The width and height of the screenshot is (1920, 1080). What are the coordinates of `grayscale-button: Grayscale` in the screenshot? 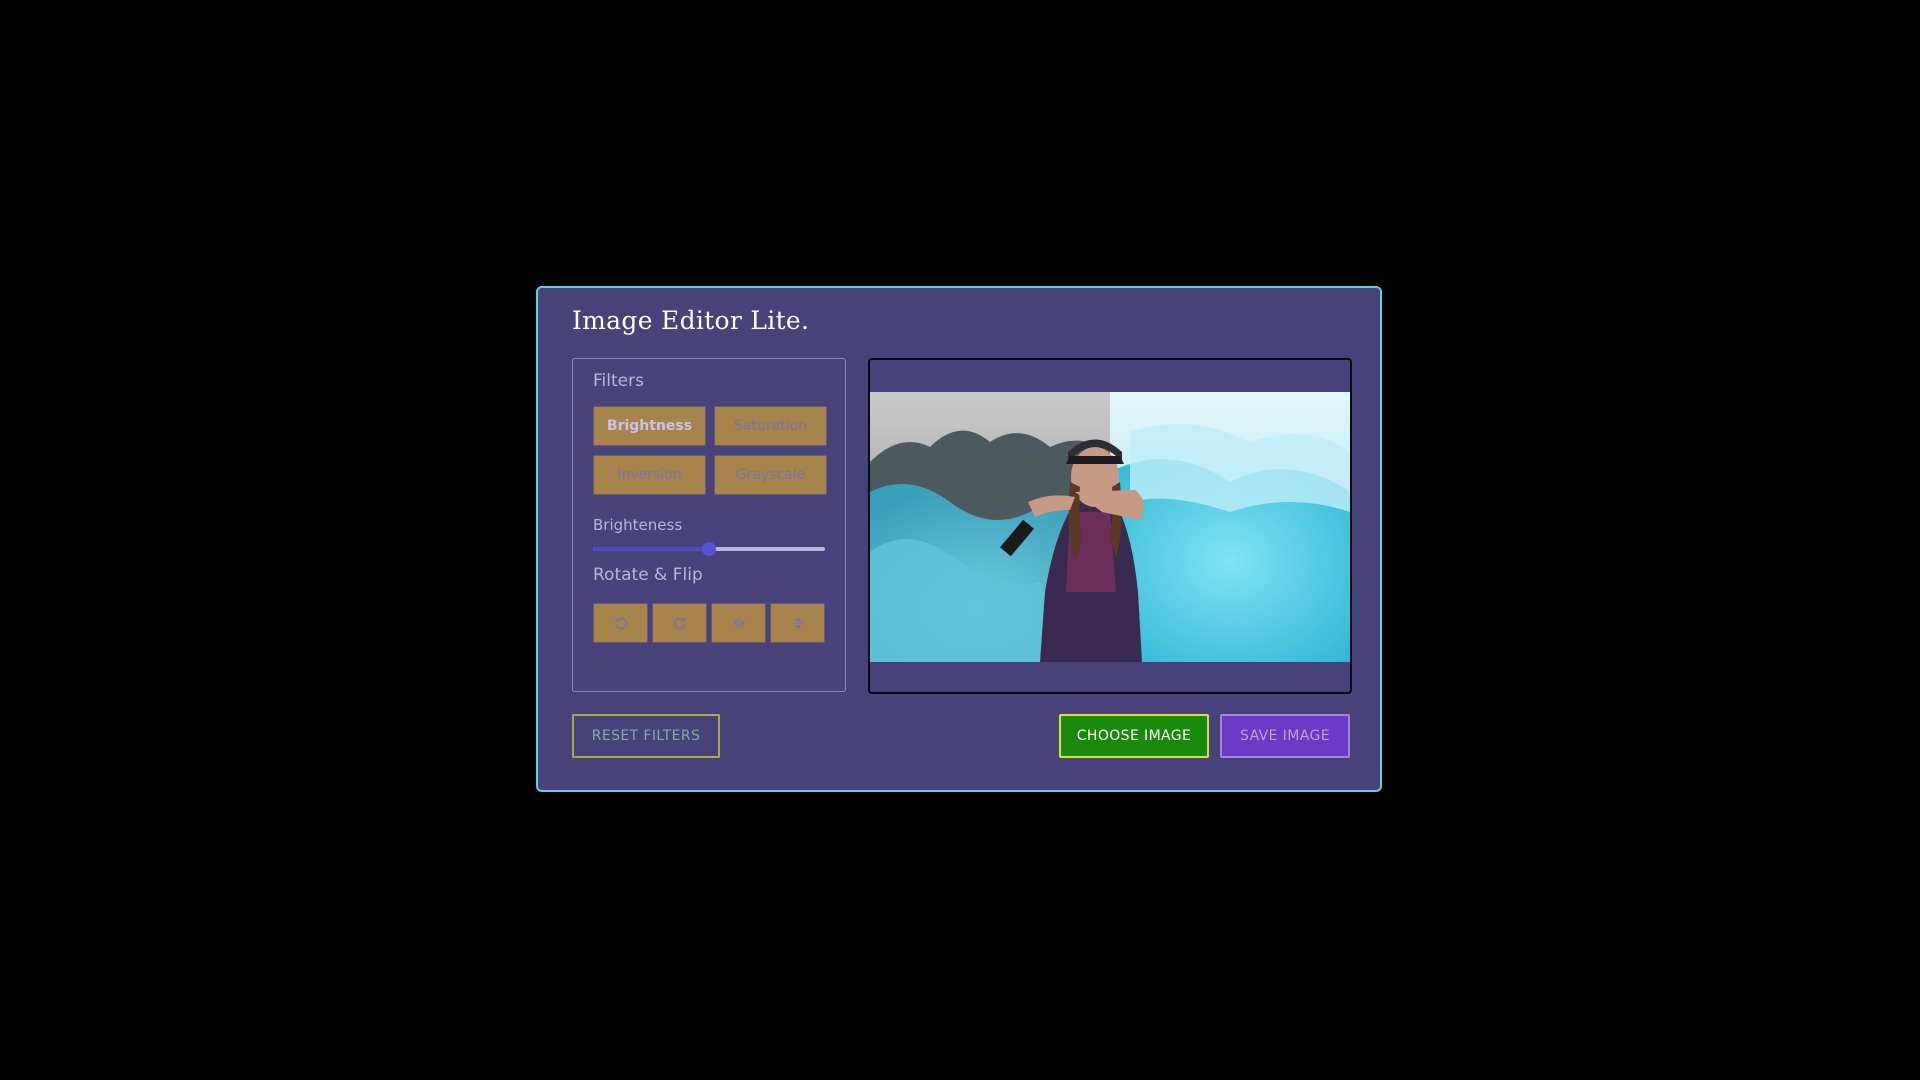 It's located at (770, 475).